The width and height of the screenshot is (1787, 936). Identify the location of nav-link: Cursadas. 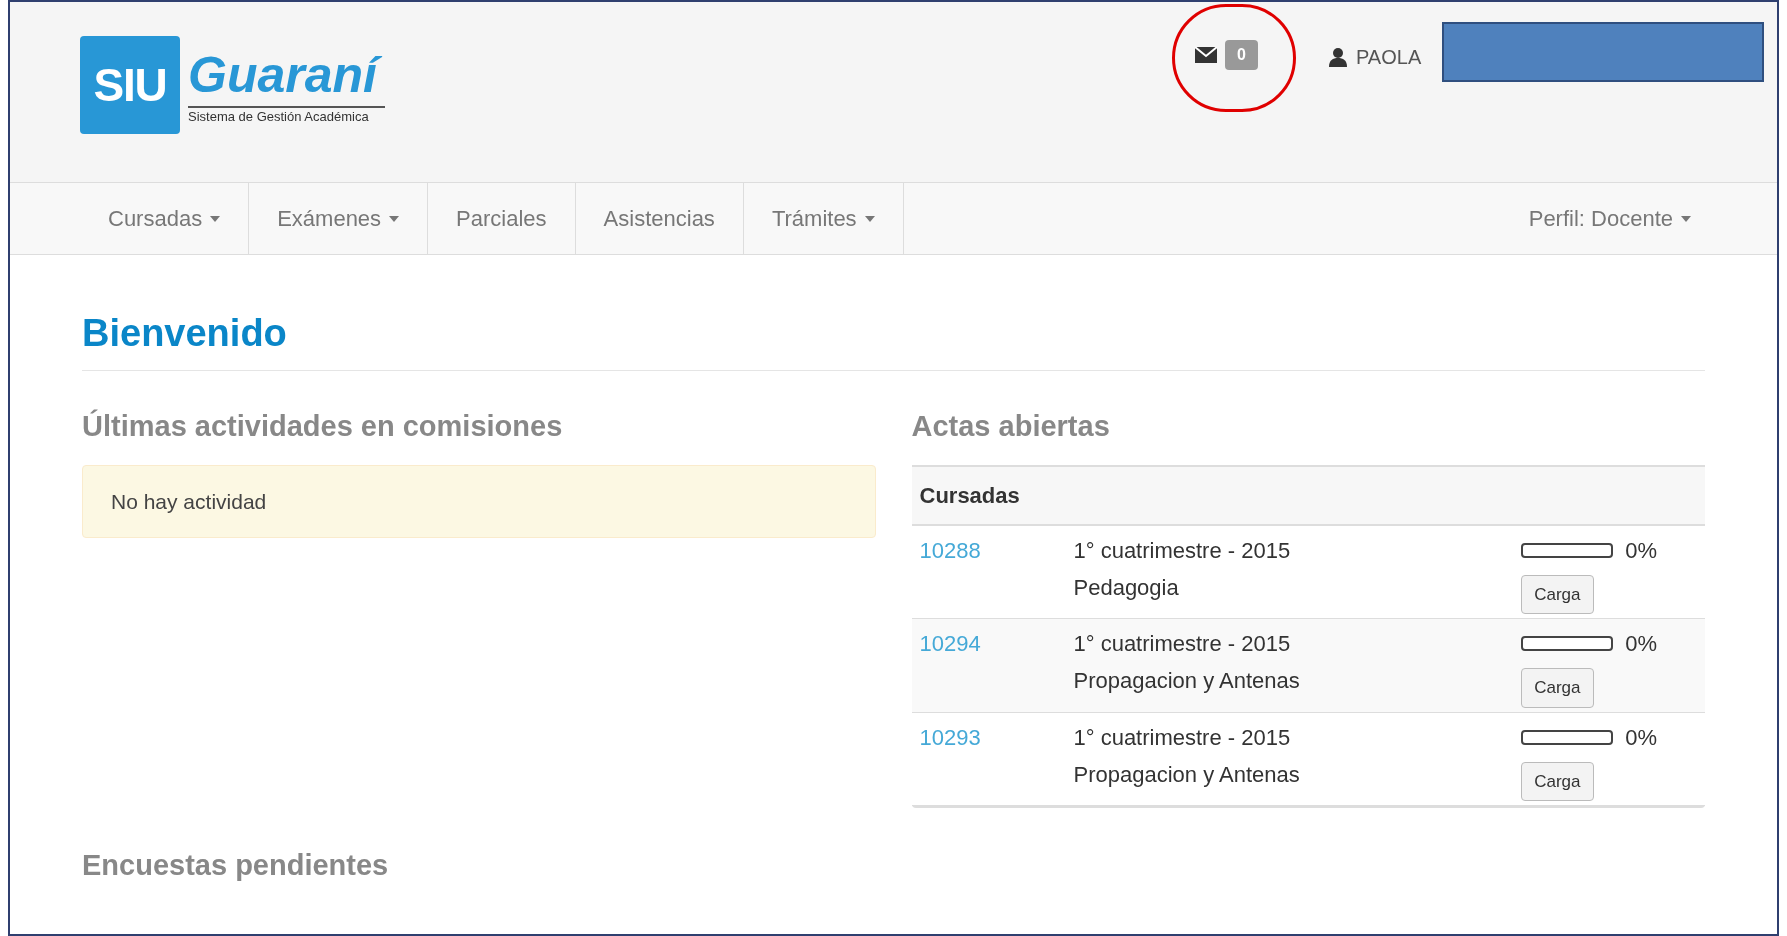
(165, 218).